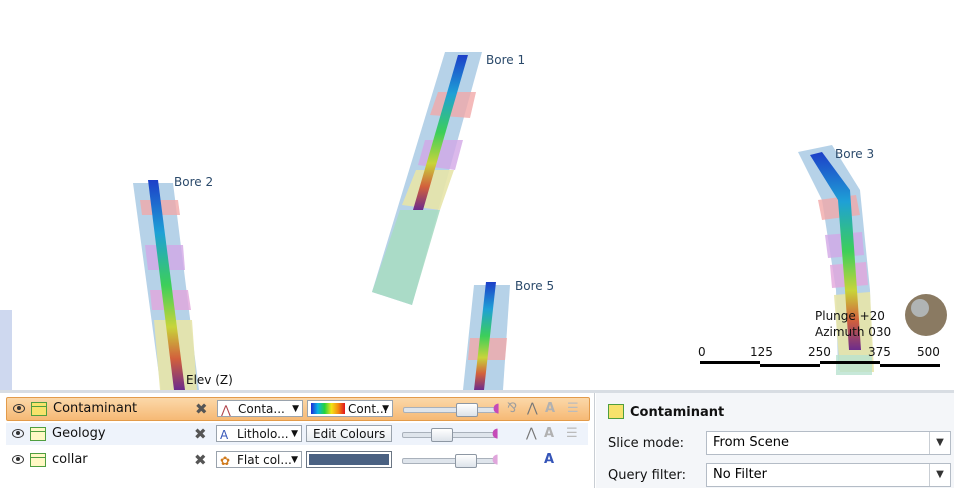  I want to click on colour-swatch, so click(349, 459).